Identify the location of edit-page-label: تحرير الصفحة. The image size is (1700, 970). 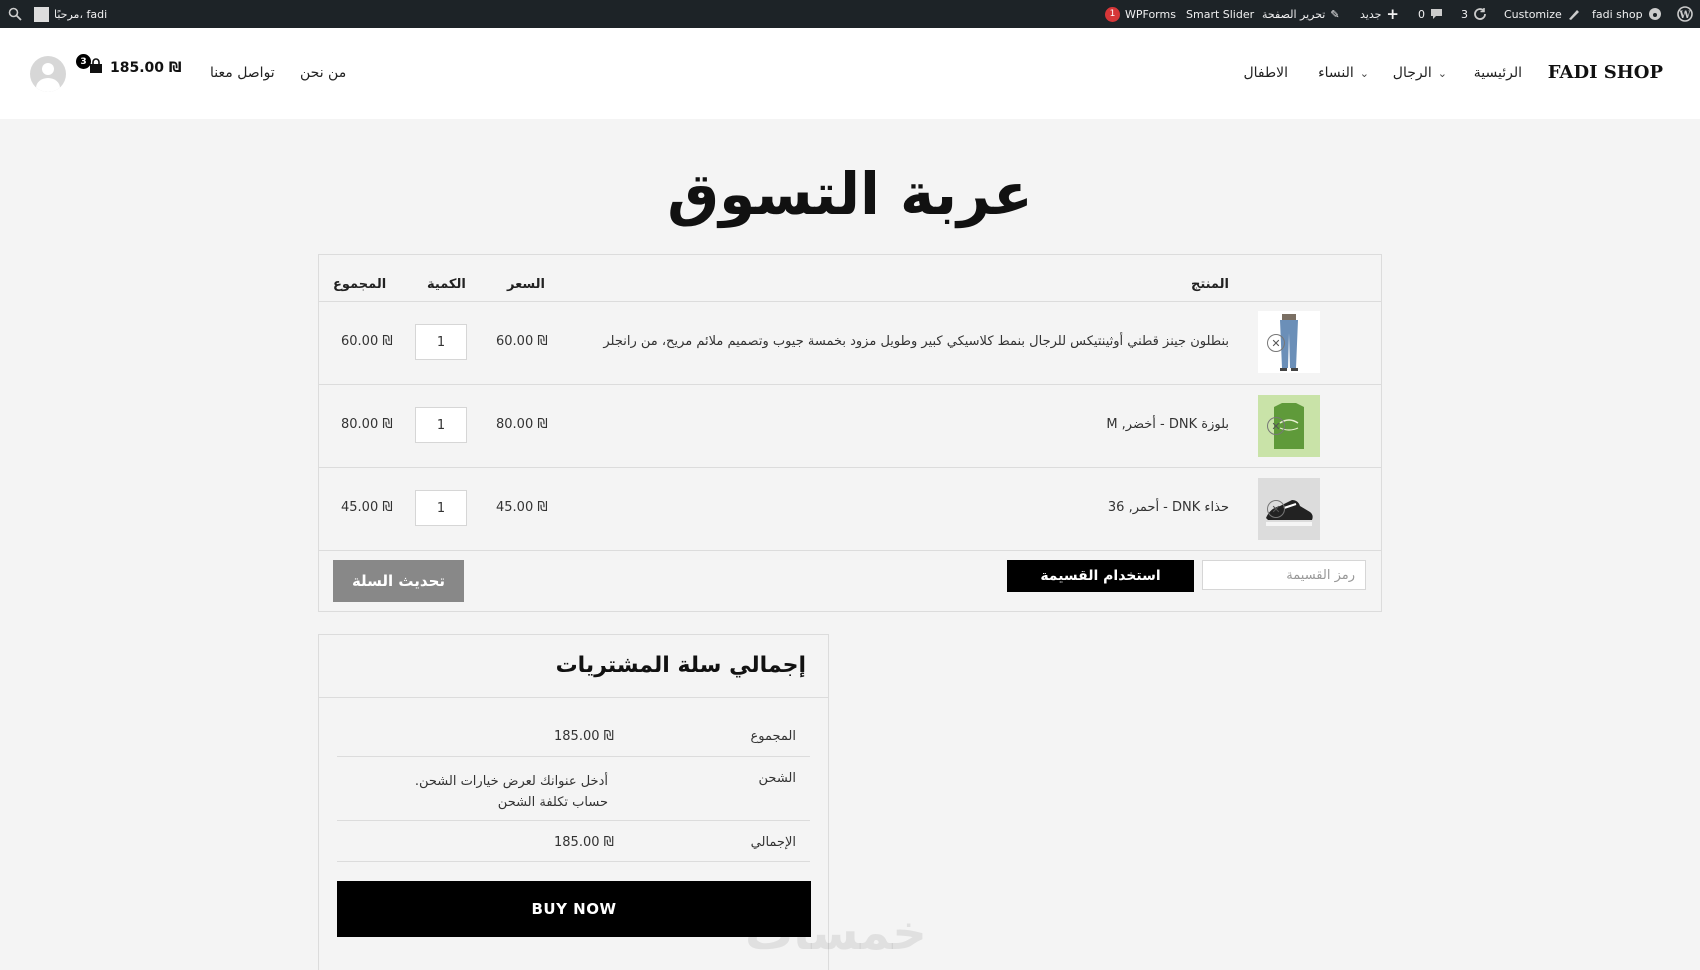
(1294, 14).